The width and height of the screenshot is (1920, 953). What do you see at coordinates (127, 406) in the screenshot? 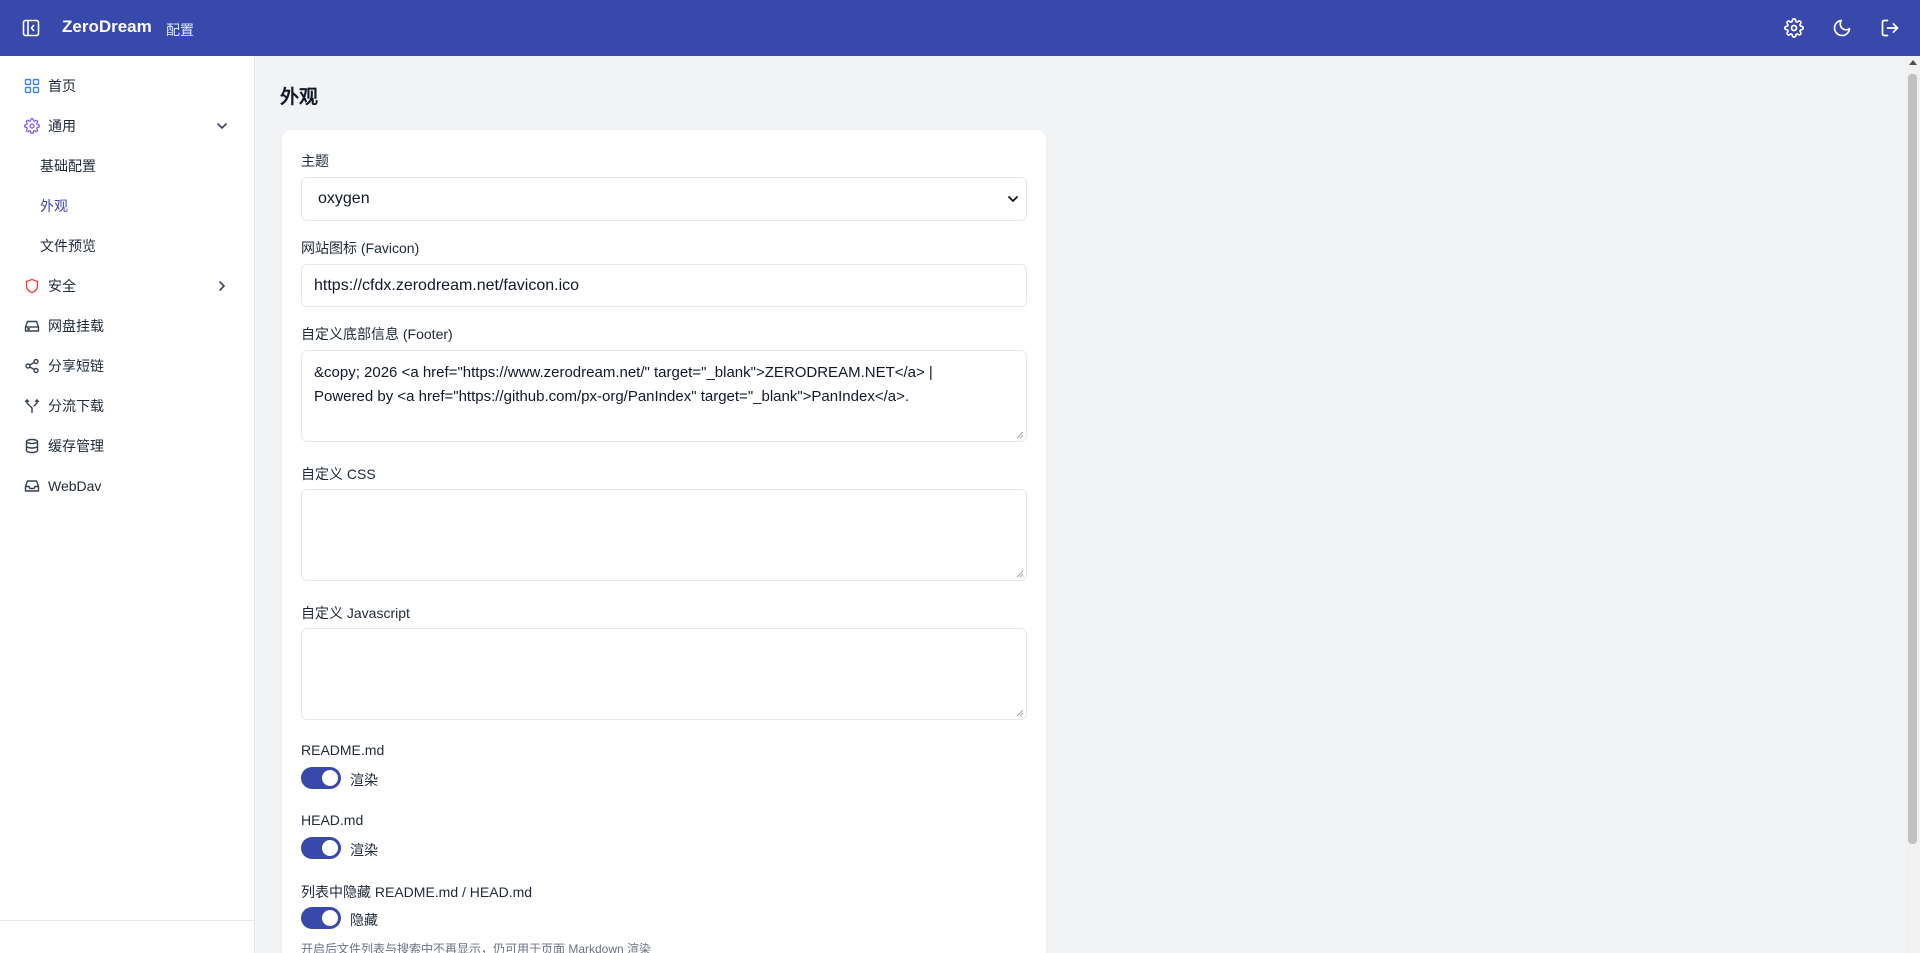
I see `sidebar-item-split-download: 分流下载` at bounding box center [127, 406].